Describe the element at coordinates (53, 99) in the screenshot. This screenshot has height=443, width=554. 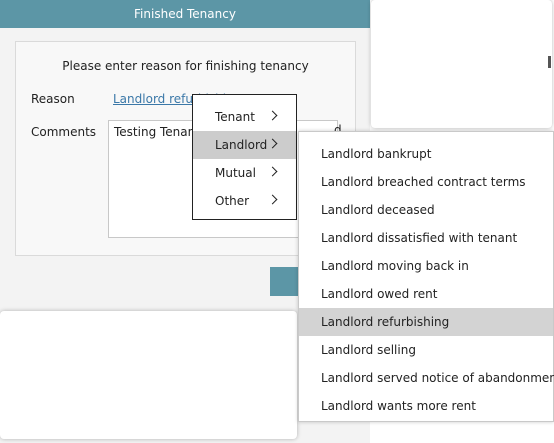
I see `reason-label: Reason` at that location.